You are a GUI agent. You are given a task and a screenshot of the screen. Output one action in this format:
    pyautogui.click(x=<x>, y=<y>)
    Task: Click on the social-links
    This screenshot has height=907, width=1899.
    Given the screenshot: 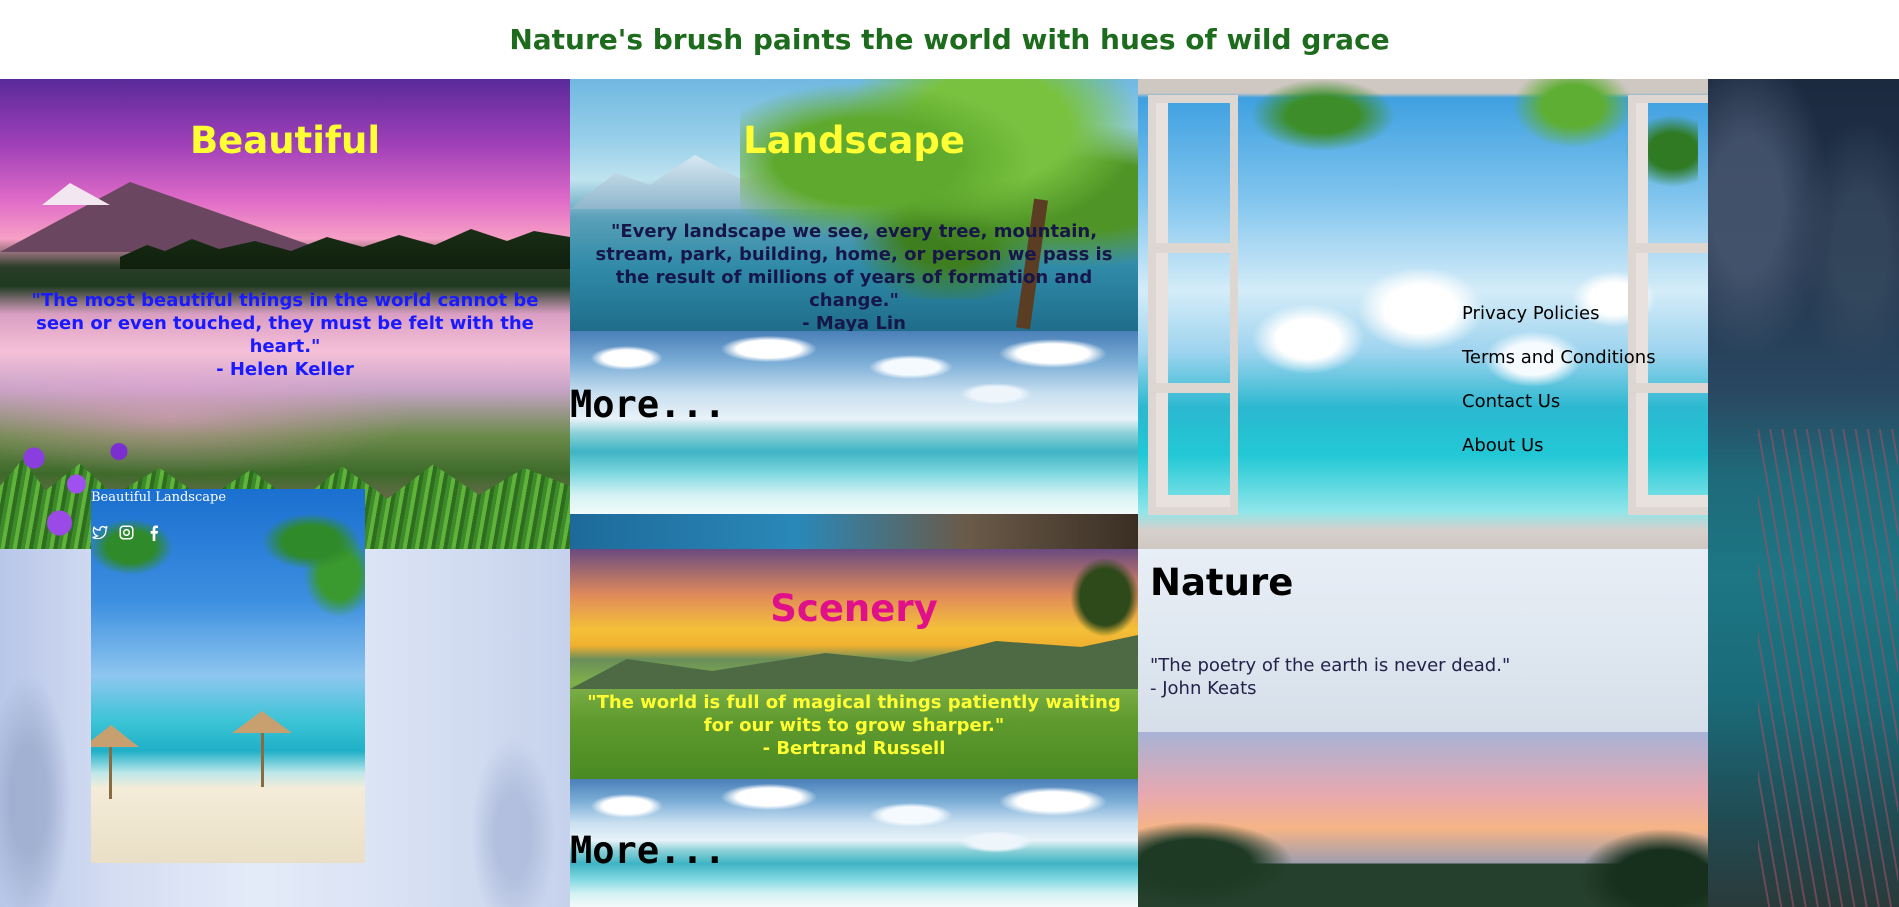 What is the action you would take?
    pyautogui.click(x=126, y=533)
    